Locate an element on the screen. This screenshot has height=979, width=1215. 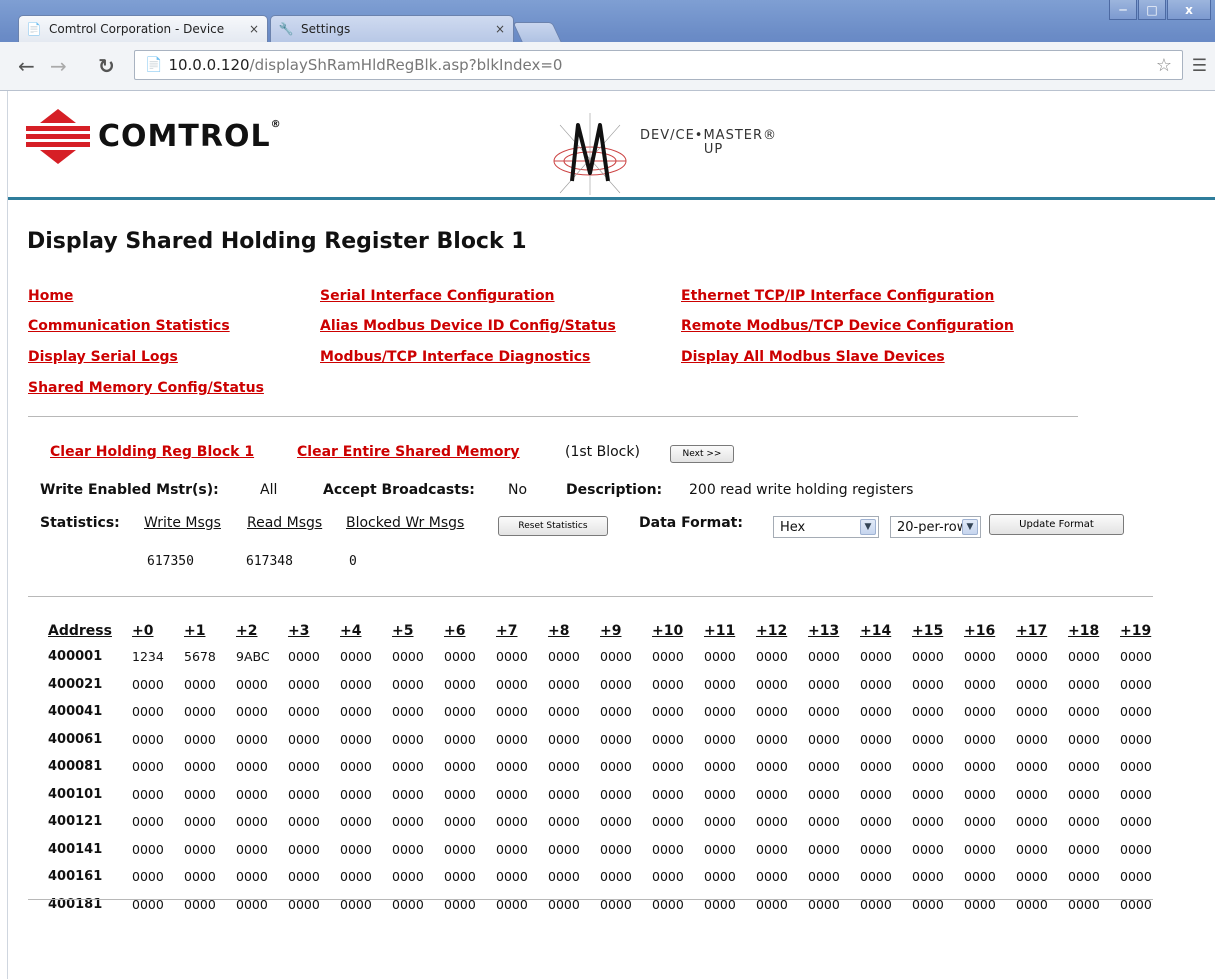
nav-serial-logs-link: Display Serial Logs is located at coordinates (103, 357).